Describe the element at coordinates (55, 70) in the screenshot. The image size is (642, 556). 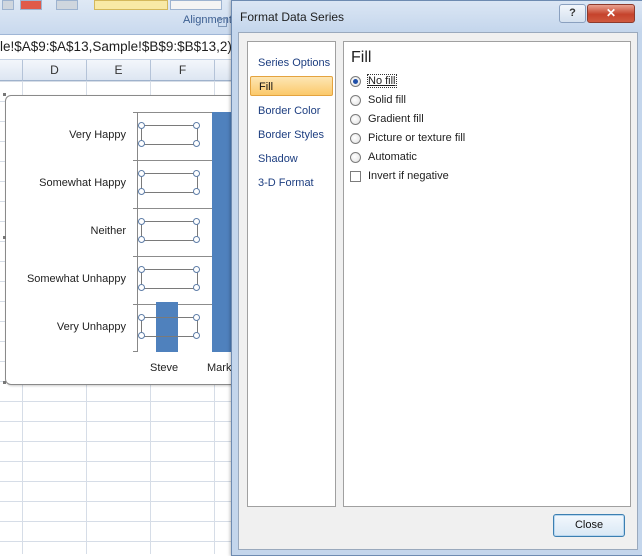
I see `column-header-d: D` at that location.